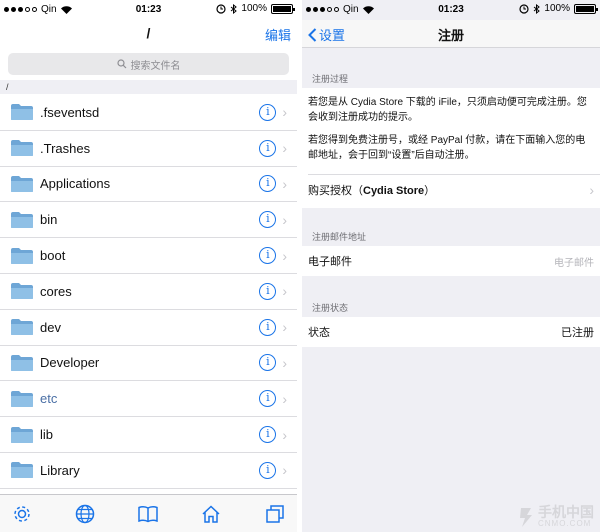  What do you see at coordinates (577, 333) in the screenshot?
I see `status-value: 已注册` at bounding box center [577, 333].